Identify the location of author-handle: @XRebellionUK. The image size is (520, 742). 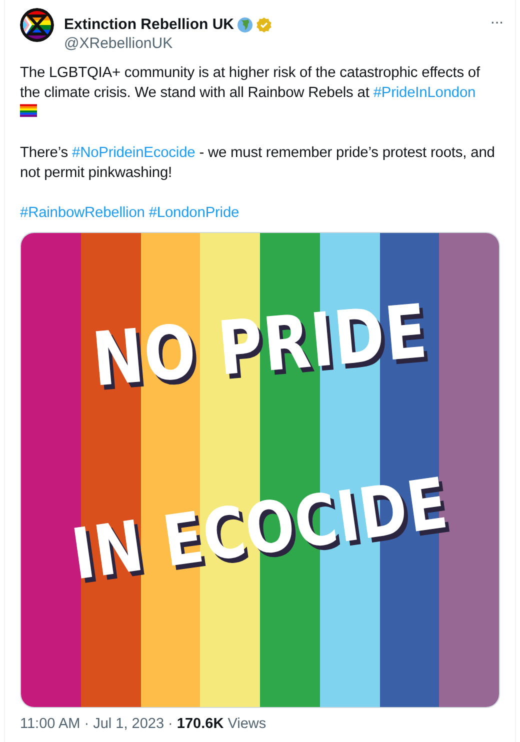
(118, 43).